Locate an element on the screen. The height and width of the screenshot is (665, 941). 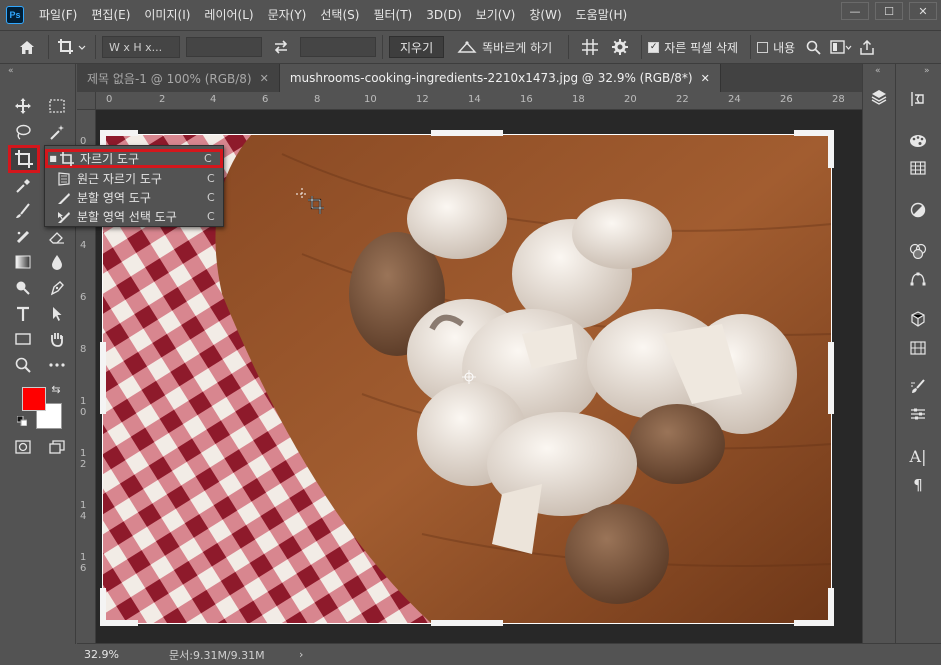
foreground-color-swatch is located at coordinates (34, 399).